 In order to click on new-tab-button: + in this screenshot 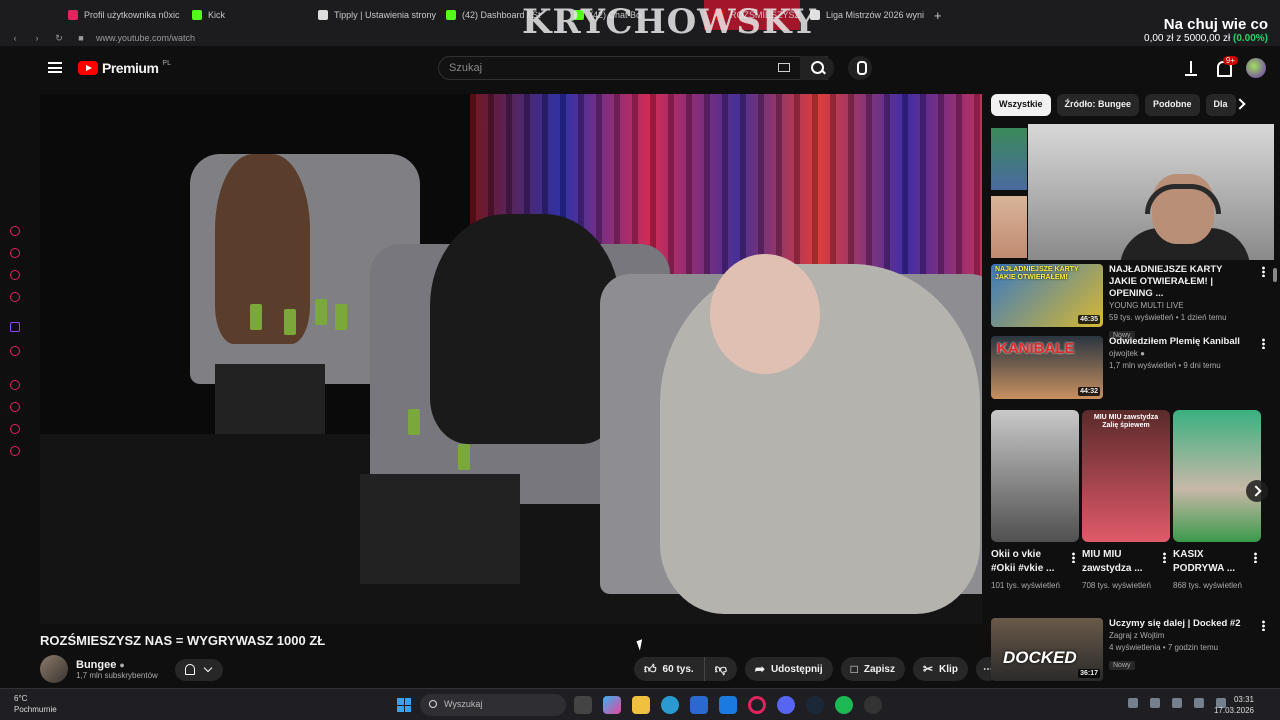, I will do `click(938, 15)`.